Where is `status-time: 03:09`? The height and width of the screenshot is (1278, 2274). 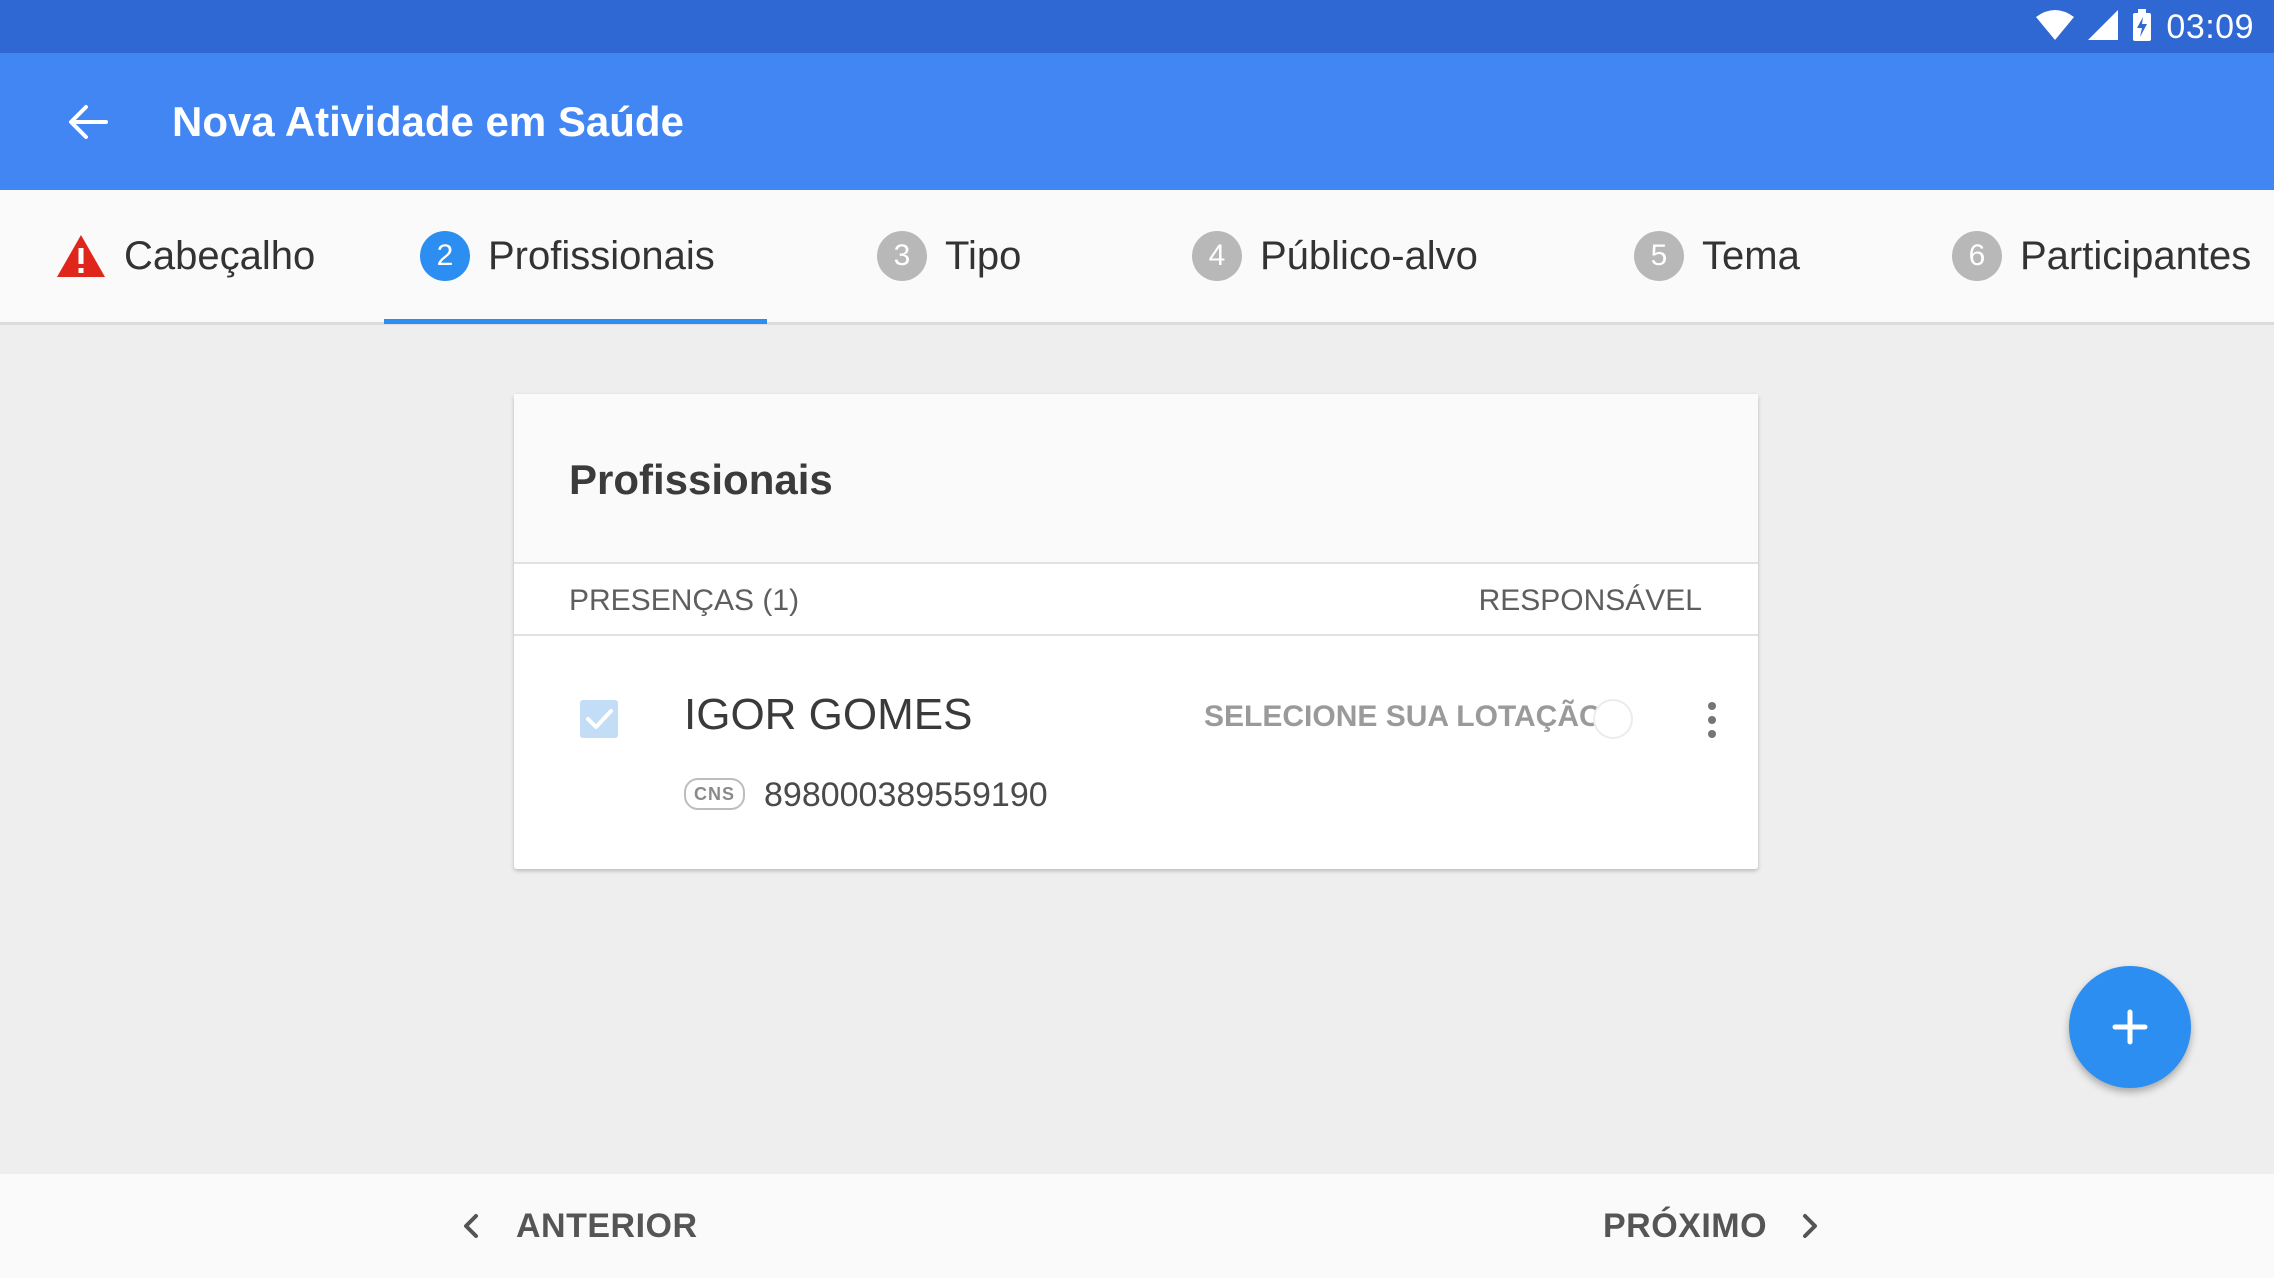
status-time: 03:09 is located at coordinates (2210, 26).